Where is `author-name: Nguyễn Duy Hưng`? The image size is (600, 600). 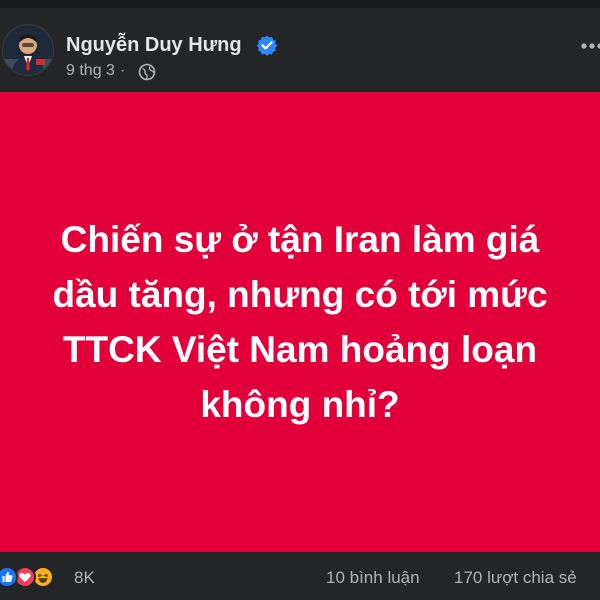
author-name: Nguyễn Duy Hưng is located at coordinates (154, 45).